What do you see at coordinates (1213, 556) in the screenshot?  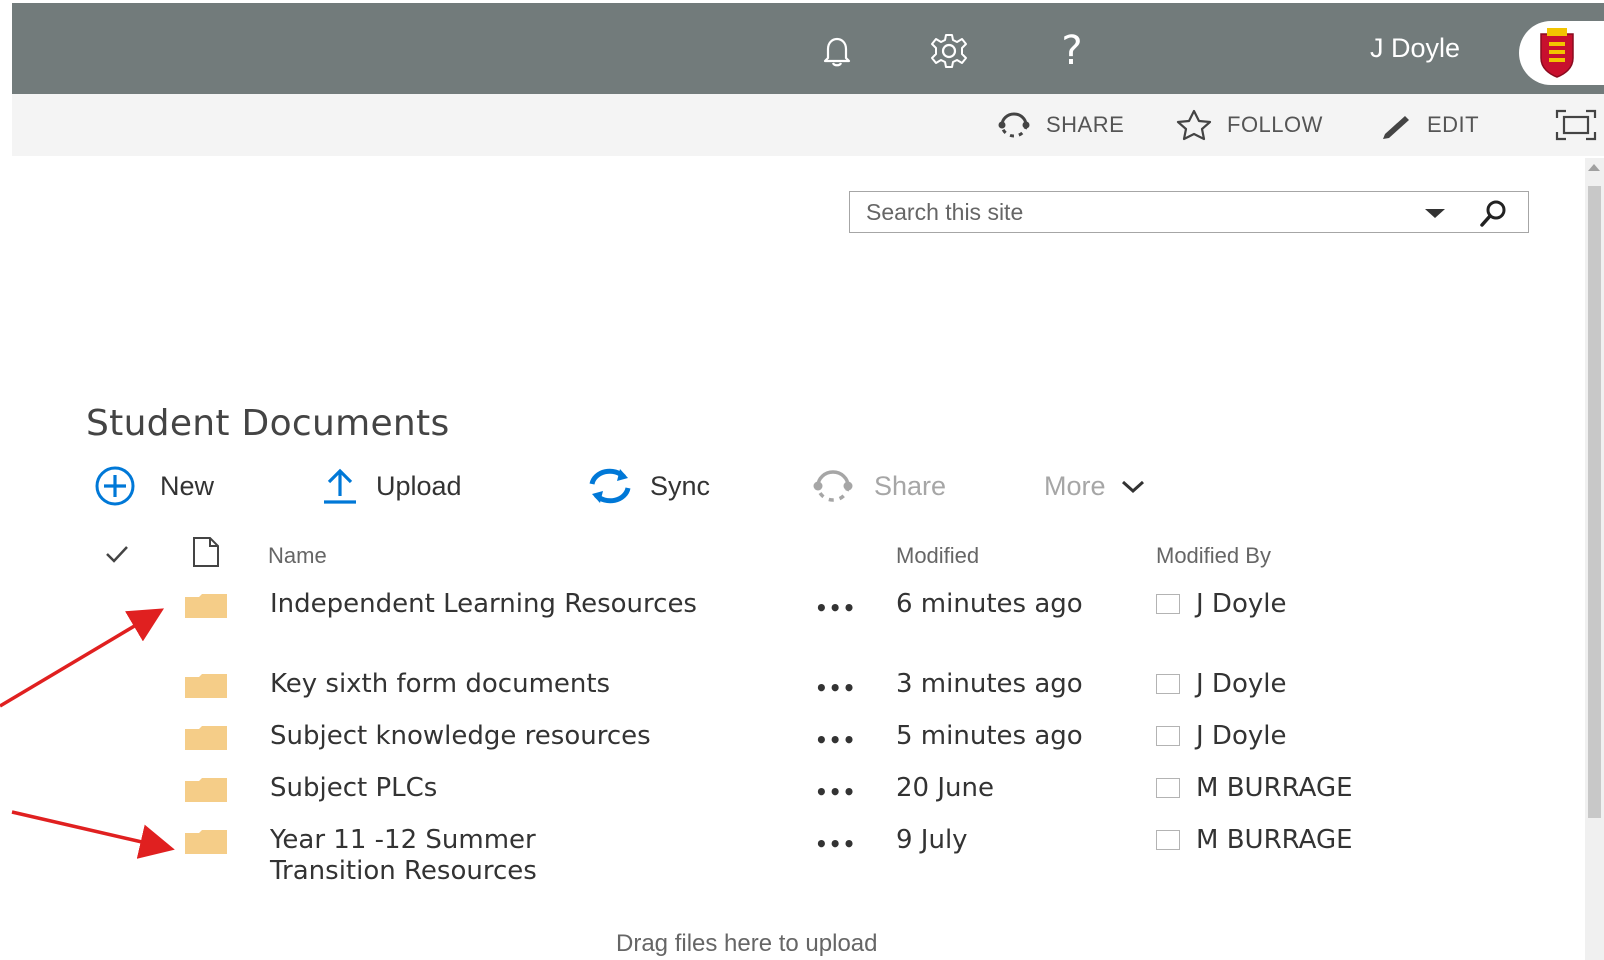 I see `column-header-modified-by: Modified By` at bounding box center [1213, 556].